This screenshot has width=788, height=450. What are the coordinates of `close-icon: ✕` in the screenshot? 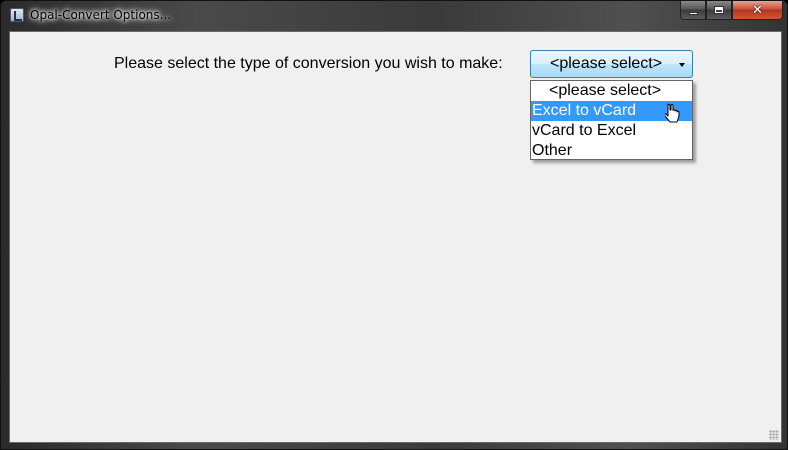 It's located at (757, 10).